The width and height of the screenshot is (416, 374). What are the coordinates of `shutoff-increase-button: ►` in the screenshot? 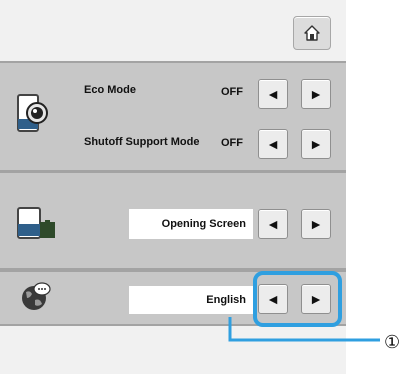 It's located at (316, 144).